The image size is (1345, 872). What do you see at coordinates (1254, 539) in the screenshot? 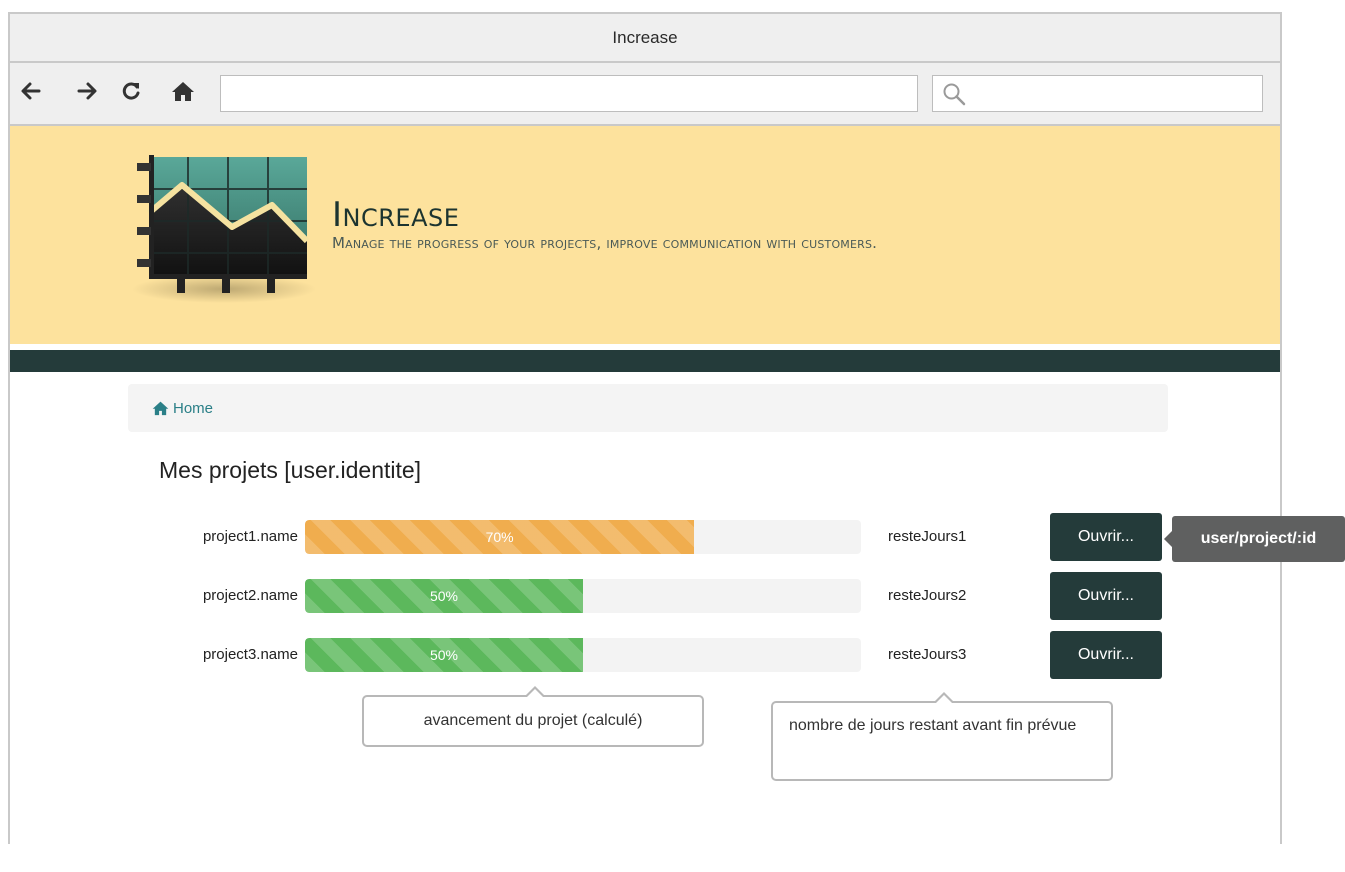
I see `url-tooltip: user/project/:id` at bounding box center [1254, 539].